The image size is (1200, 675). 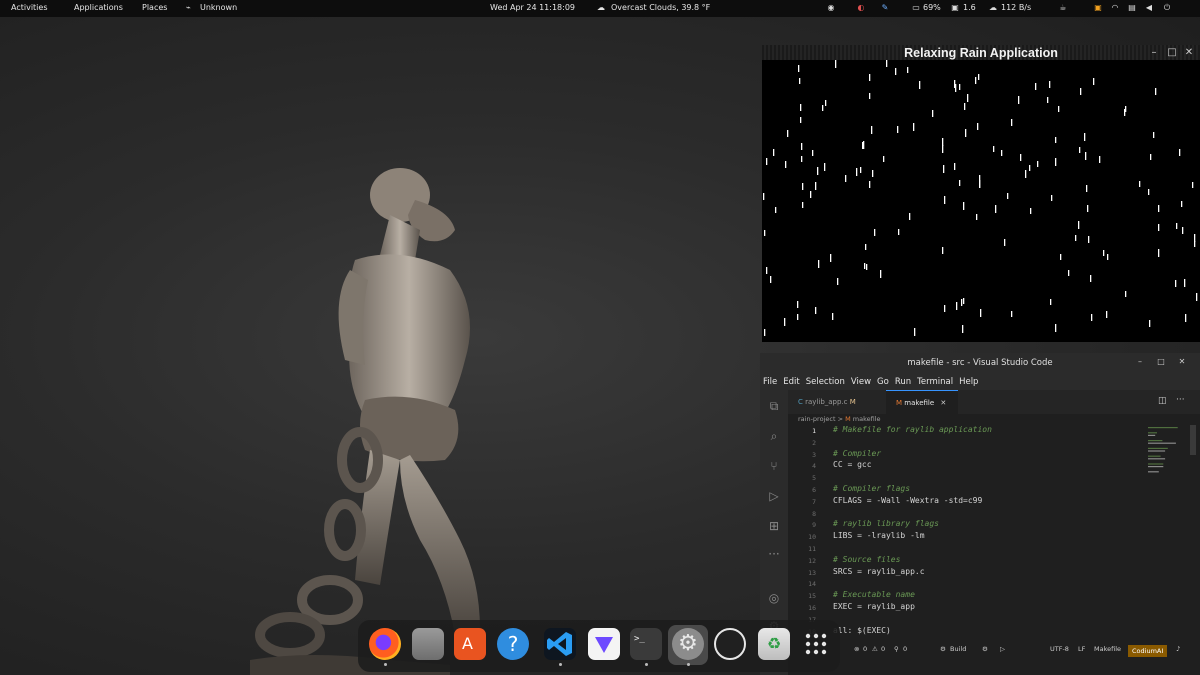 I want to click on volume-icon: ◀, so click(x=1149, y=8).